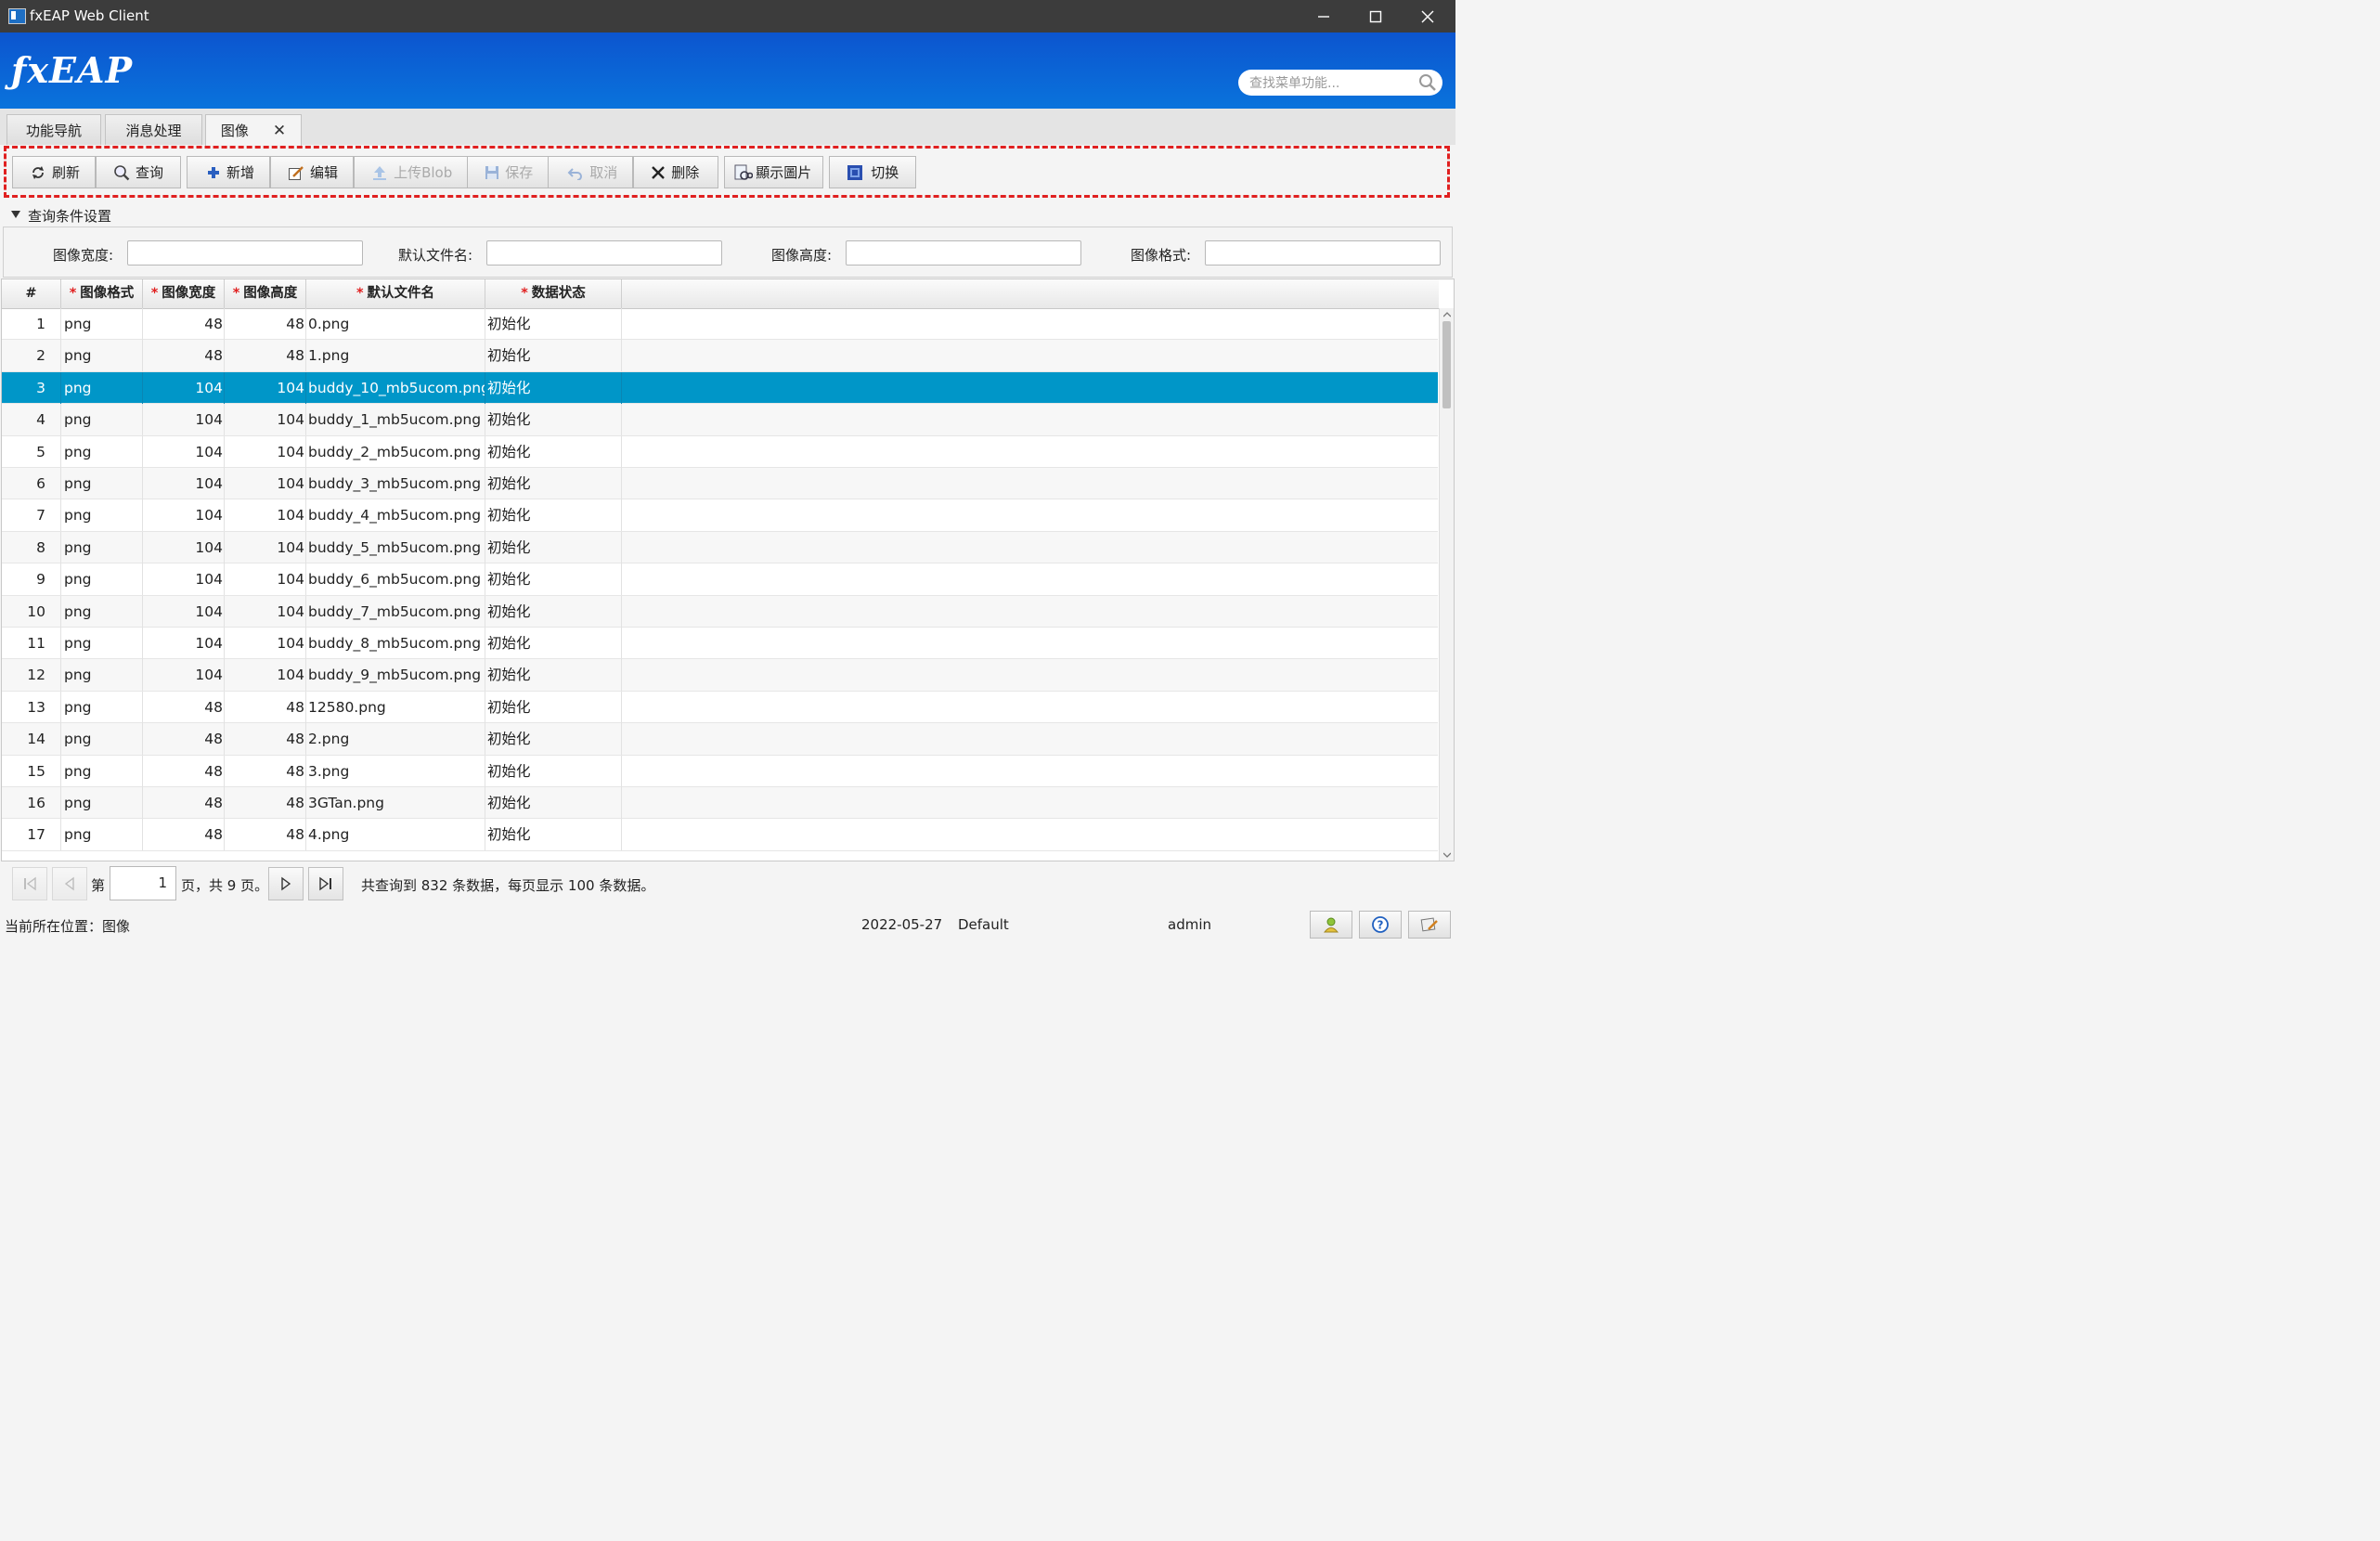  Describe the element at coordinates (395, 387) in the screenshot. I see `filename-cell: buddy_10_mb5ucom.png` at that location.